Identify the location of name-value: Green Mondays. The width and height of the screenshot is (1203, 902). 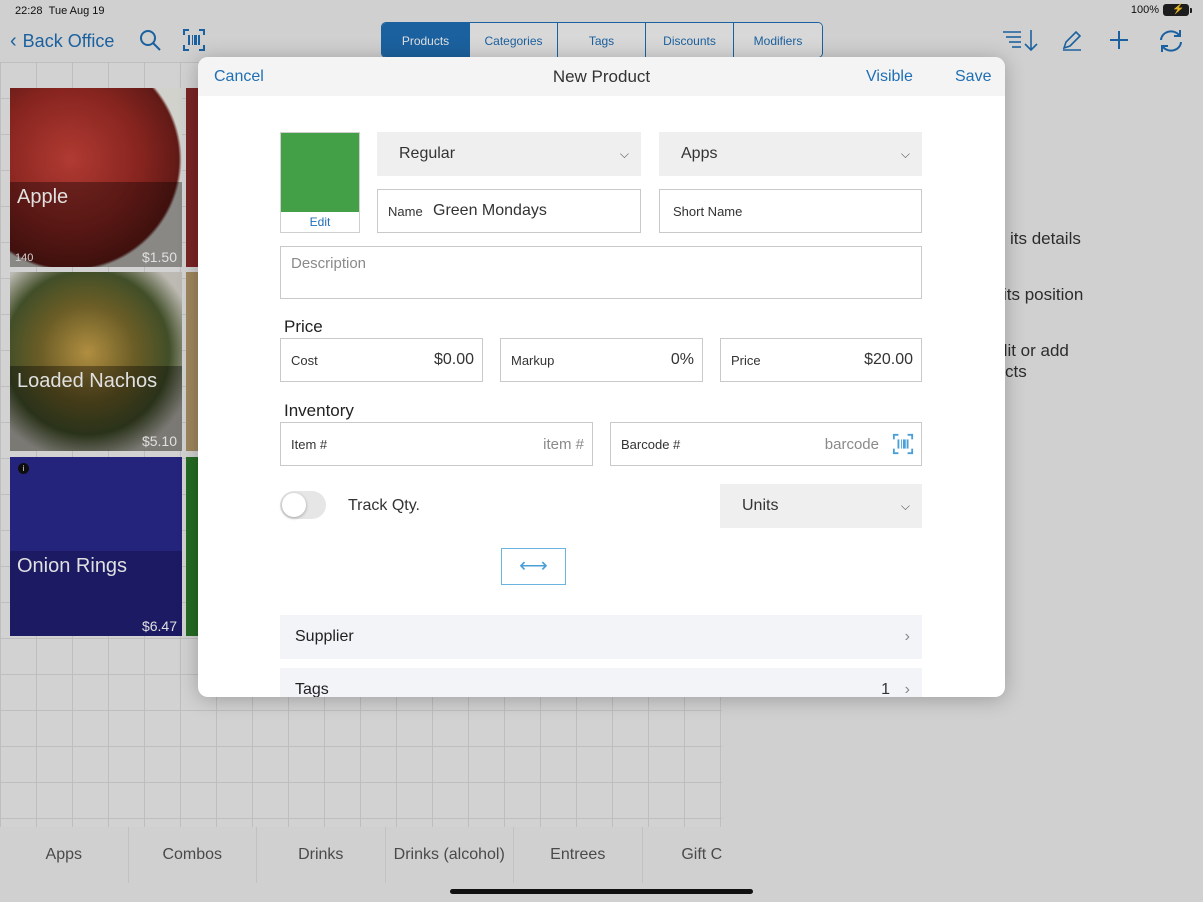
(490, 210).